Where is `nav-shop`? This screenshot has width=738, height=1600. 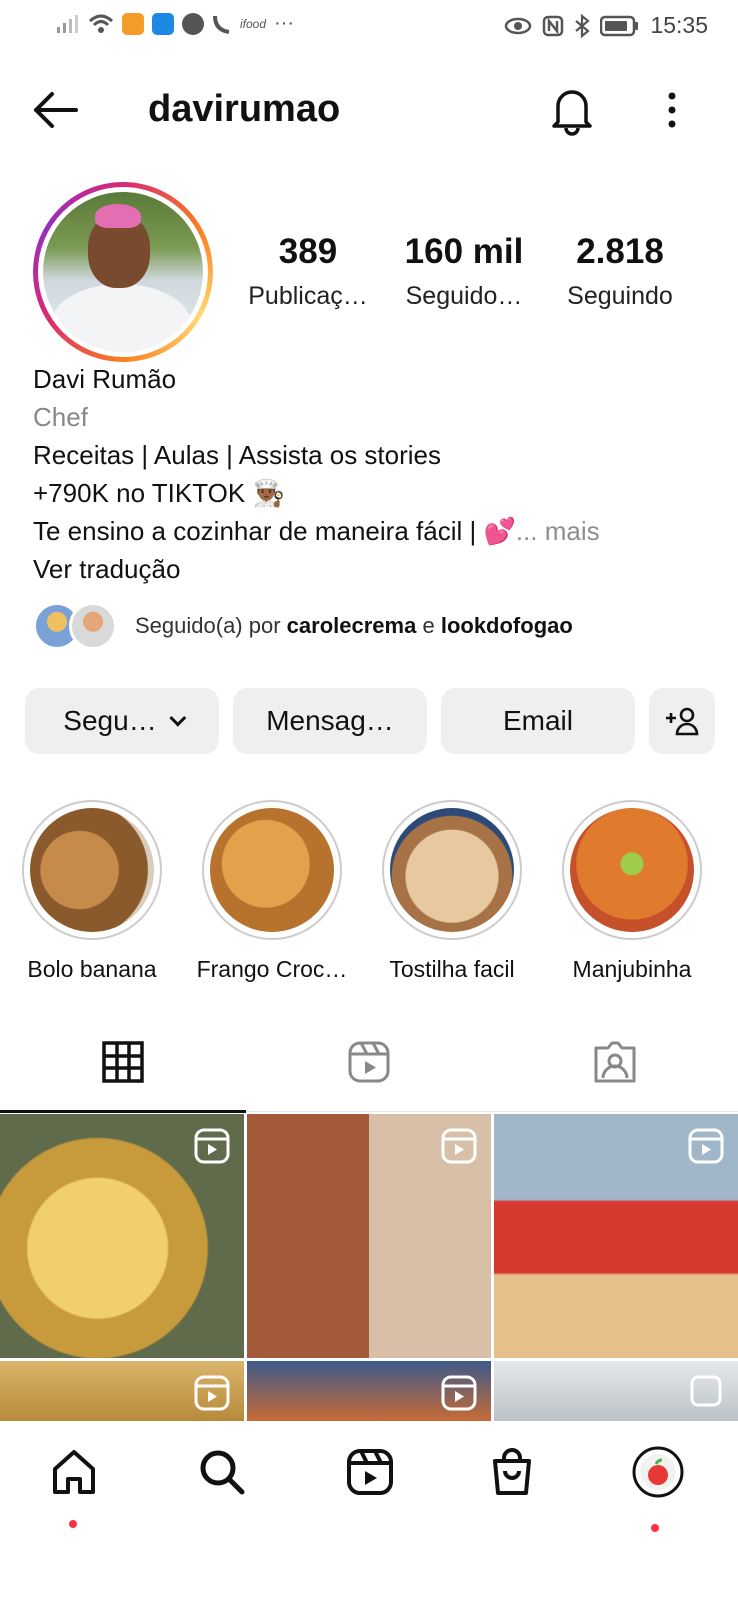 nav-shop is located at coordinates (512, 1472).